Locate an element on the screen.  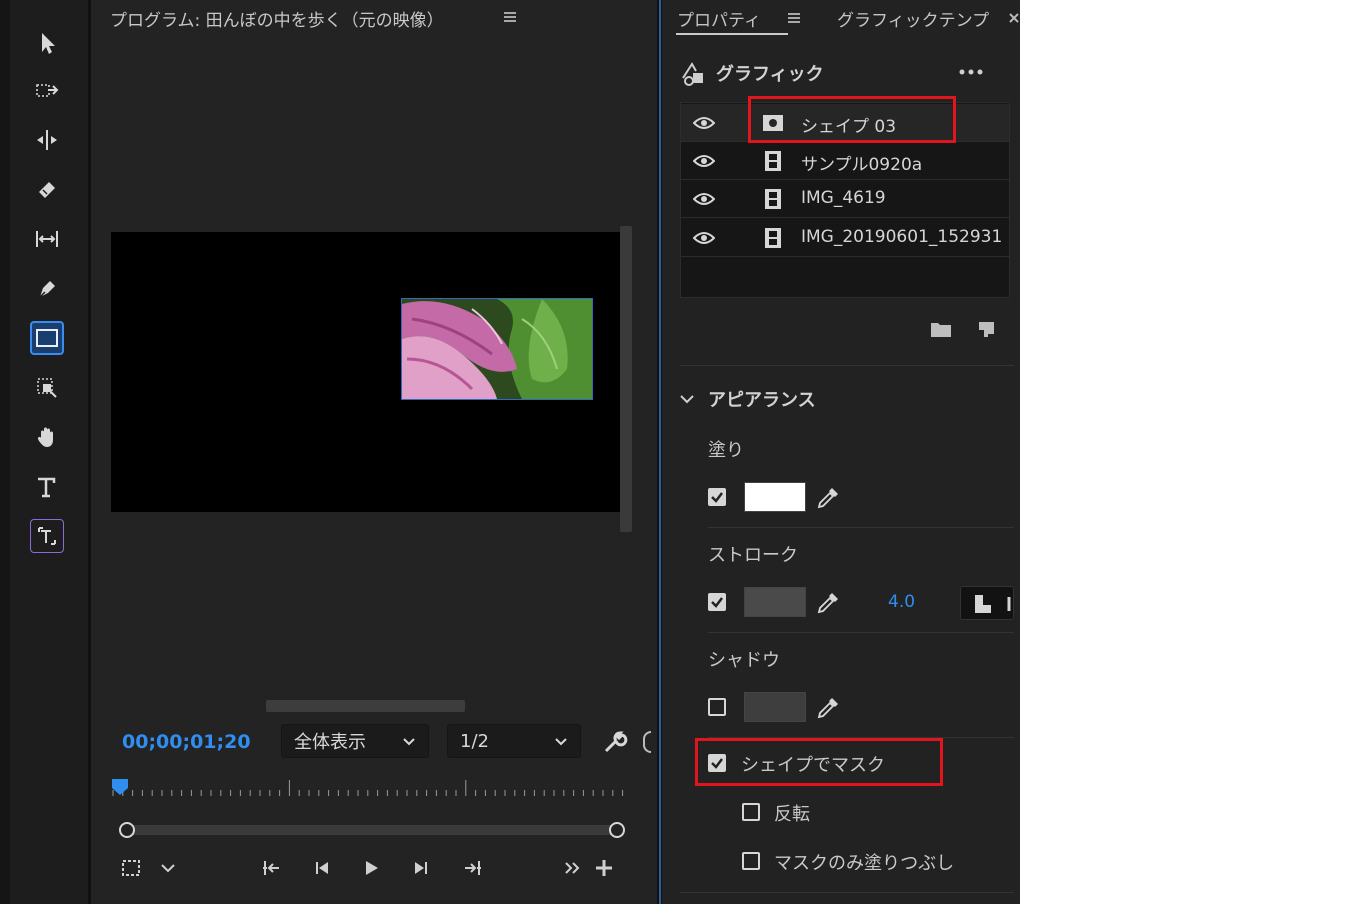
resolution-value: 1/2 is located at coordinates (474, 741).